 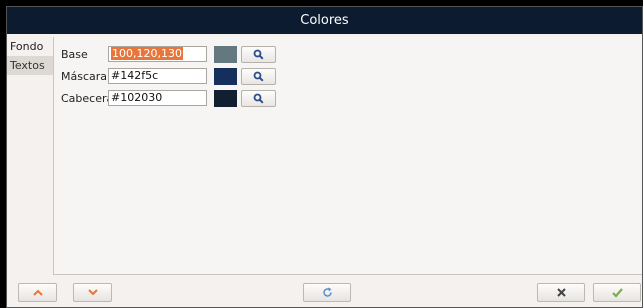 What do you see at coordinates (225, 54) in the screenshot?
I see `base-color-swatch` at bounding box center [225, 54].